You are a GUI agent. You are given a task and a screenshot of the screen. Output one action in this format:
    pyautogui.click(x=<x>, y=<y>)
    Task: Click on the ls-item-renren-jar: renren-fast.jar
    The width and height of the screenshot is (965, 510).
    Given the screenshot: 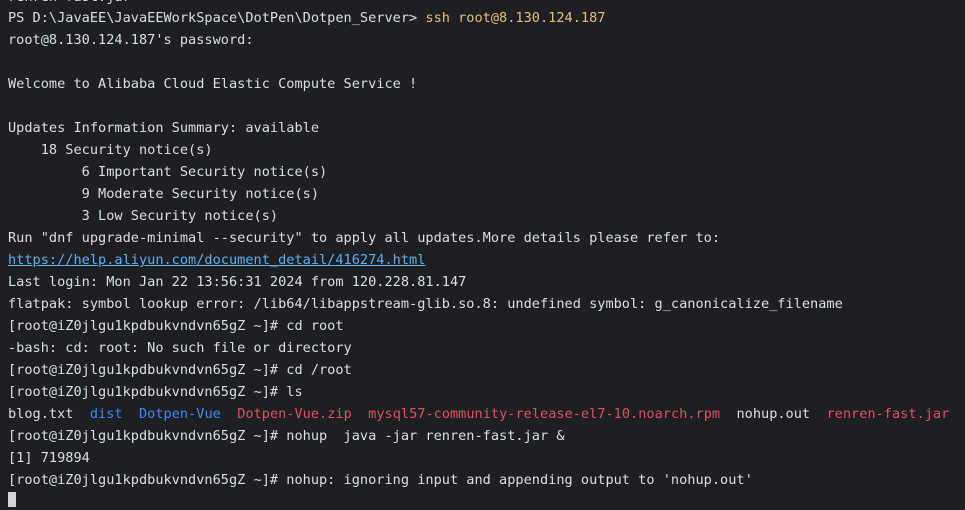 What is the action you would take?
    pyautogui.click(x=888, y=414)
    